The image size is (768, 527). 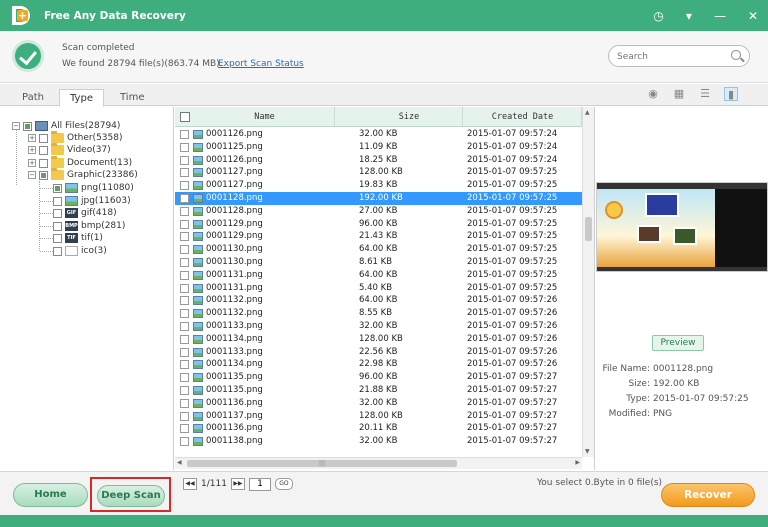 I want to click on table-row: 0001125.png 11.09 KB 2015-01-07 09:57:24, so click(x=378, y=147).